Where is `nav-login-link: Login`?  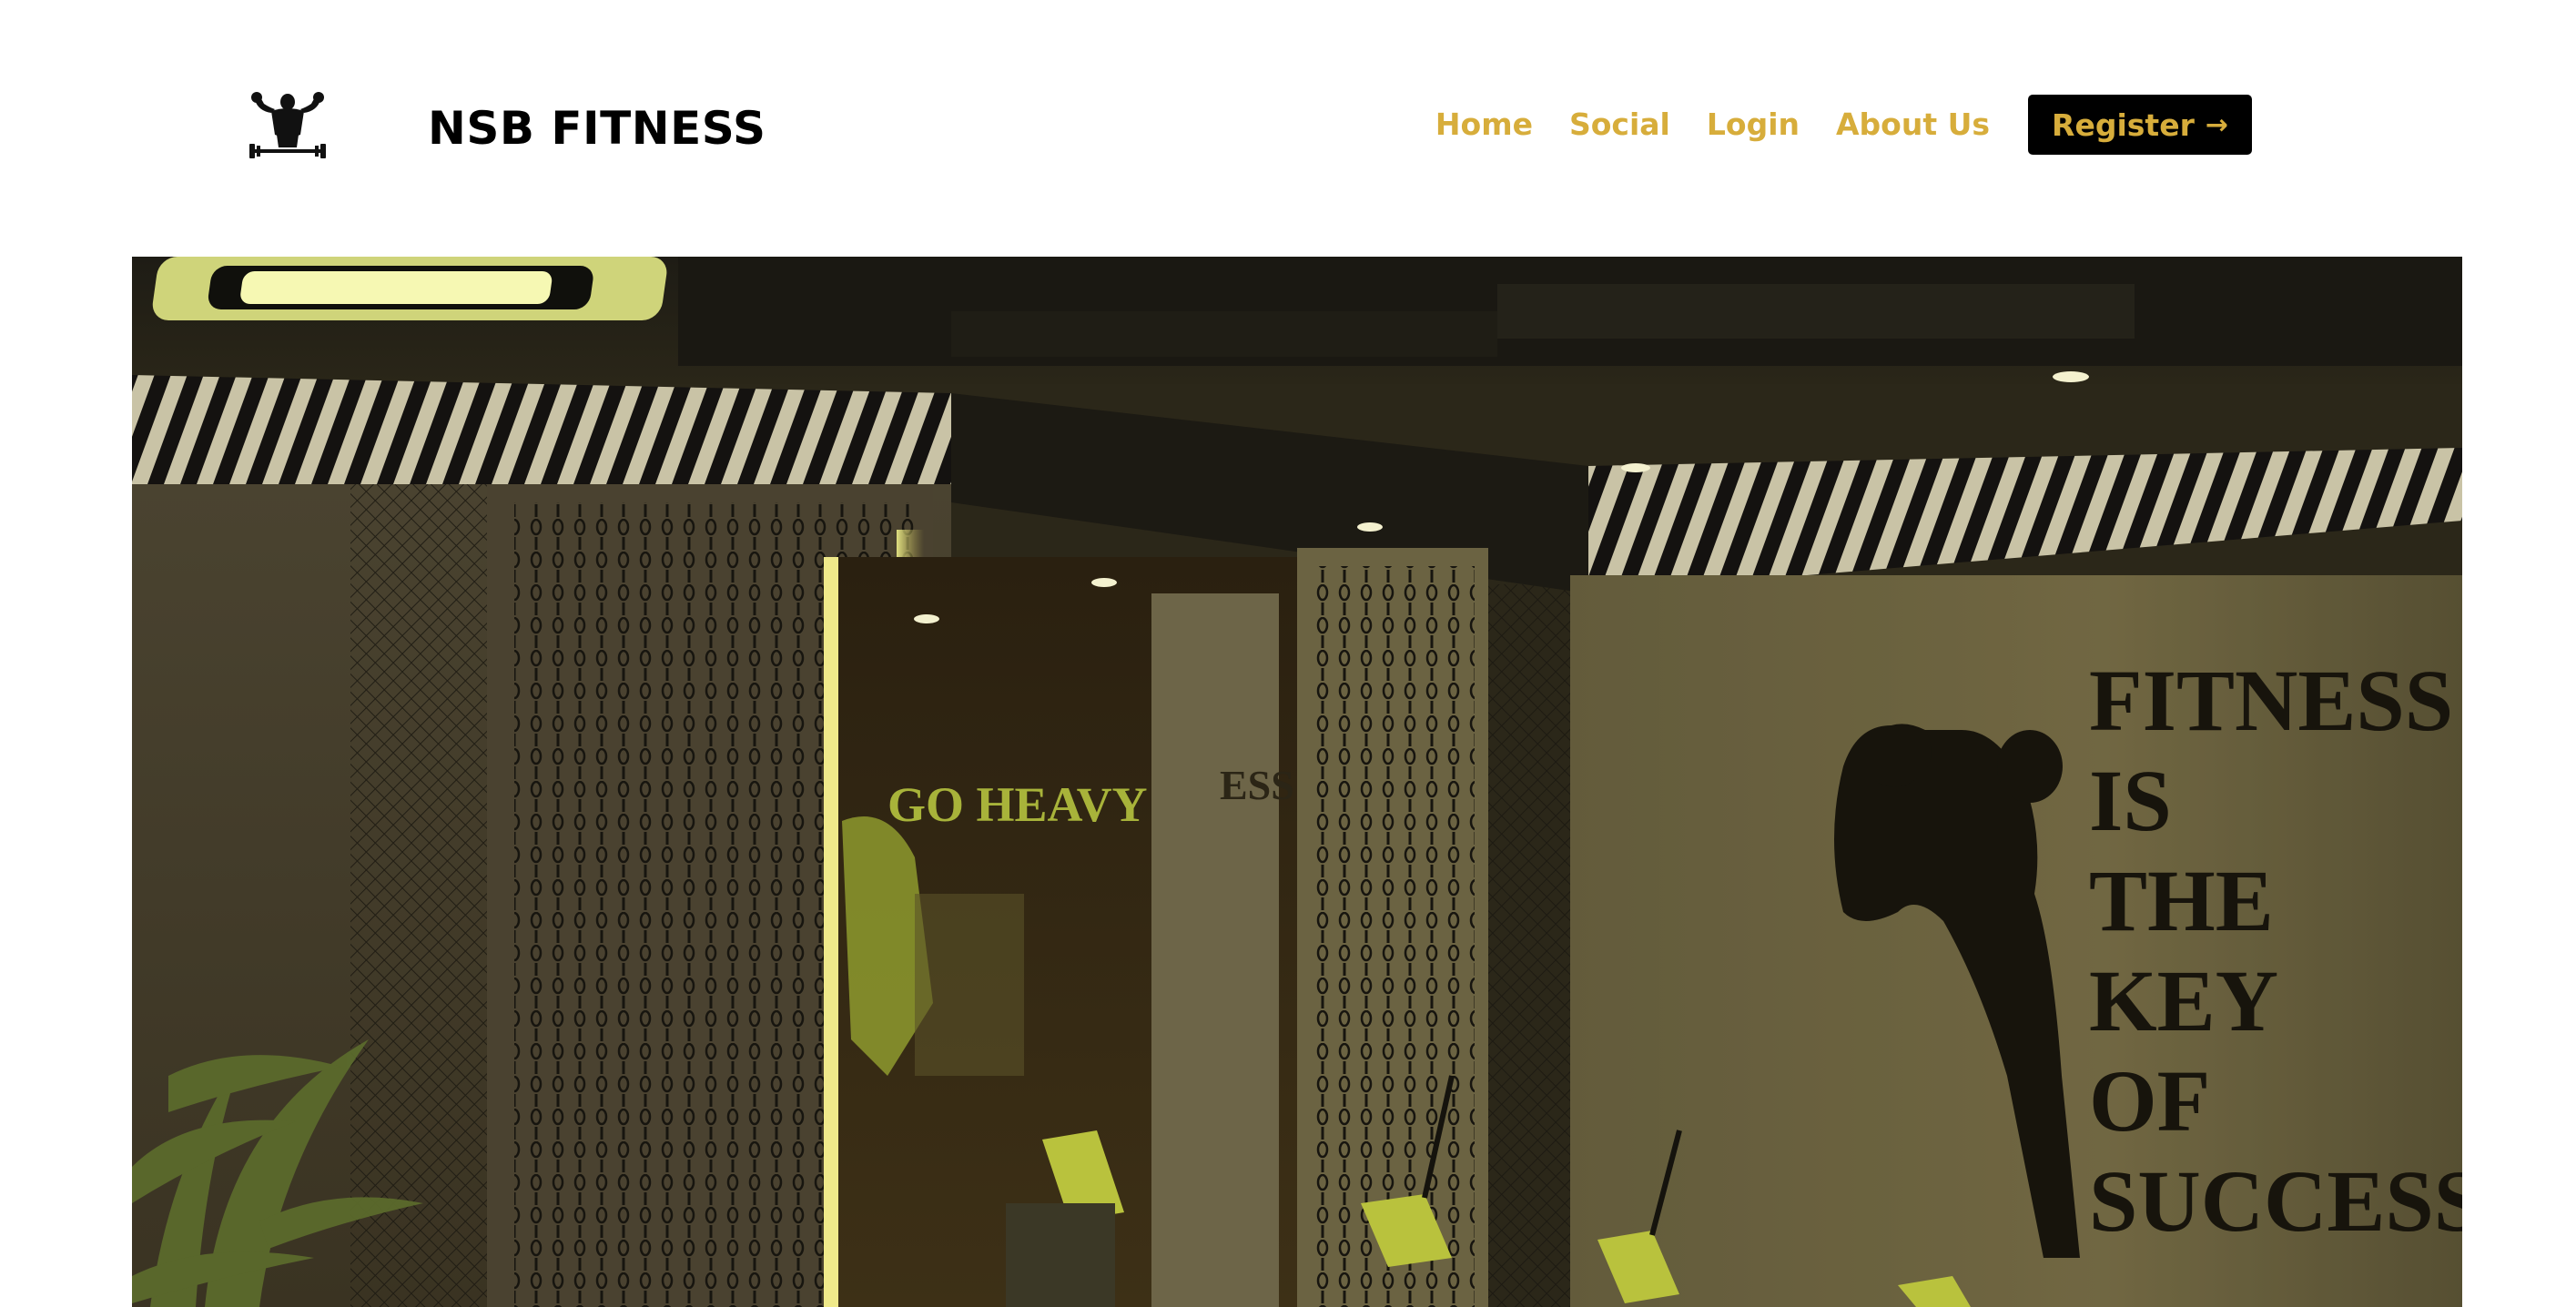
nav-login-link: Login is located at coordinates (1753, 125).